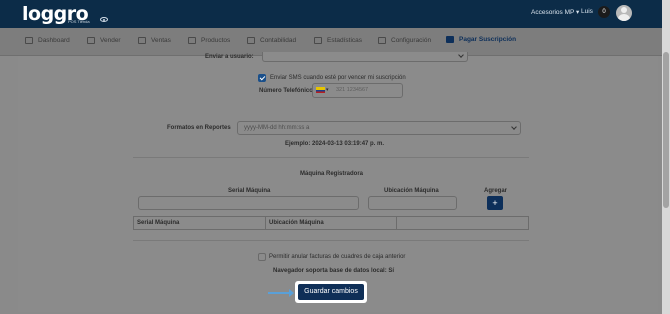 The width and height of the screenshot is (670, 314). Describe the element at coordinates (110, 40) in the screenshot. I see `nav-label: Vender` at that location.